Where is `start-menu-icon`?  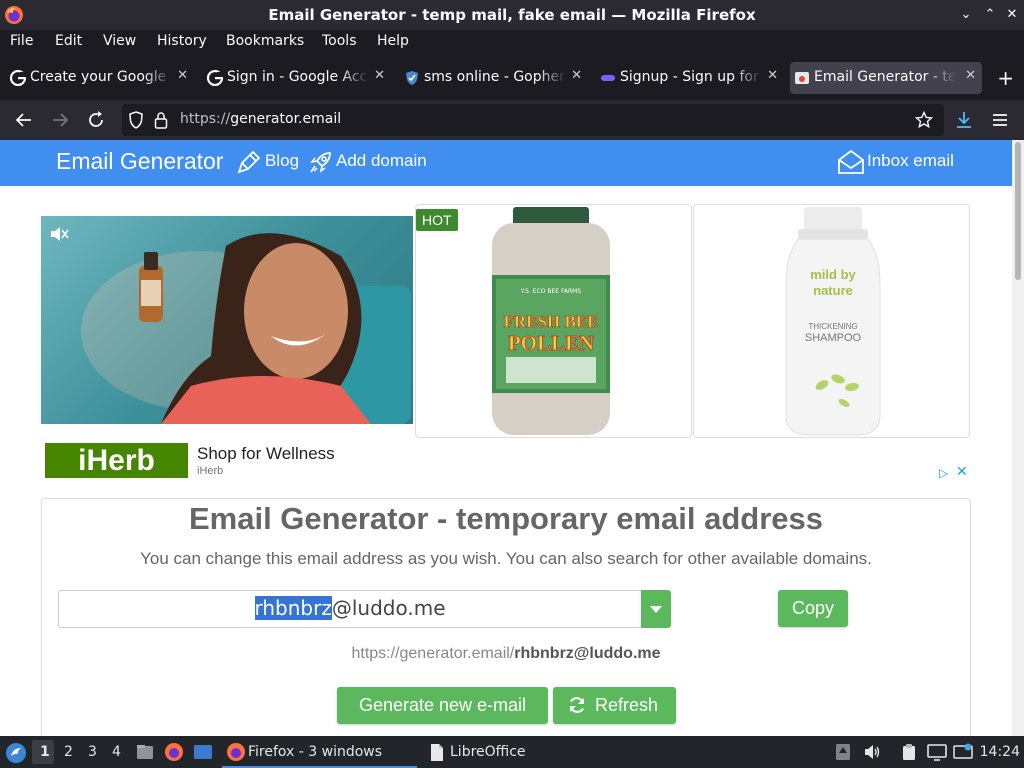 start-menu-icon is located at coordinates (16, 753).